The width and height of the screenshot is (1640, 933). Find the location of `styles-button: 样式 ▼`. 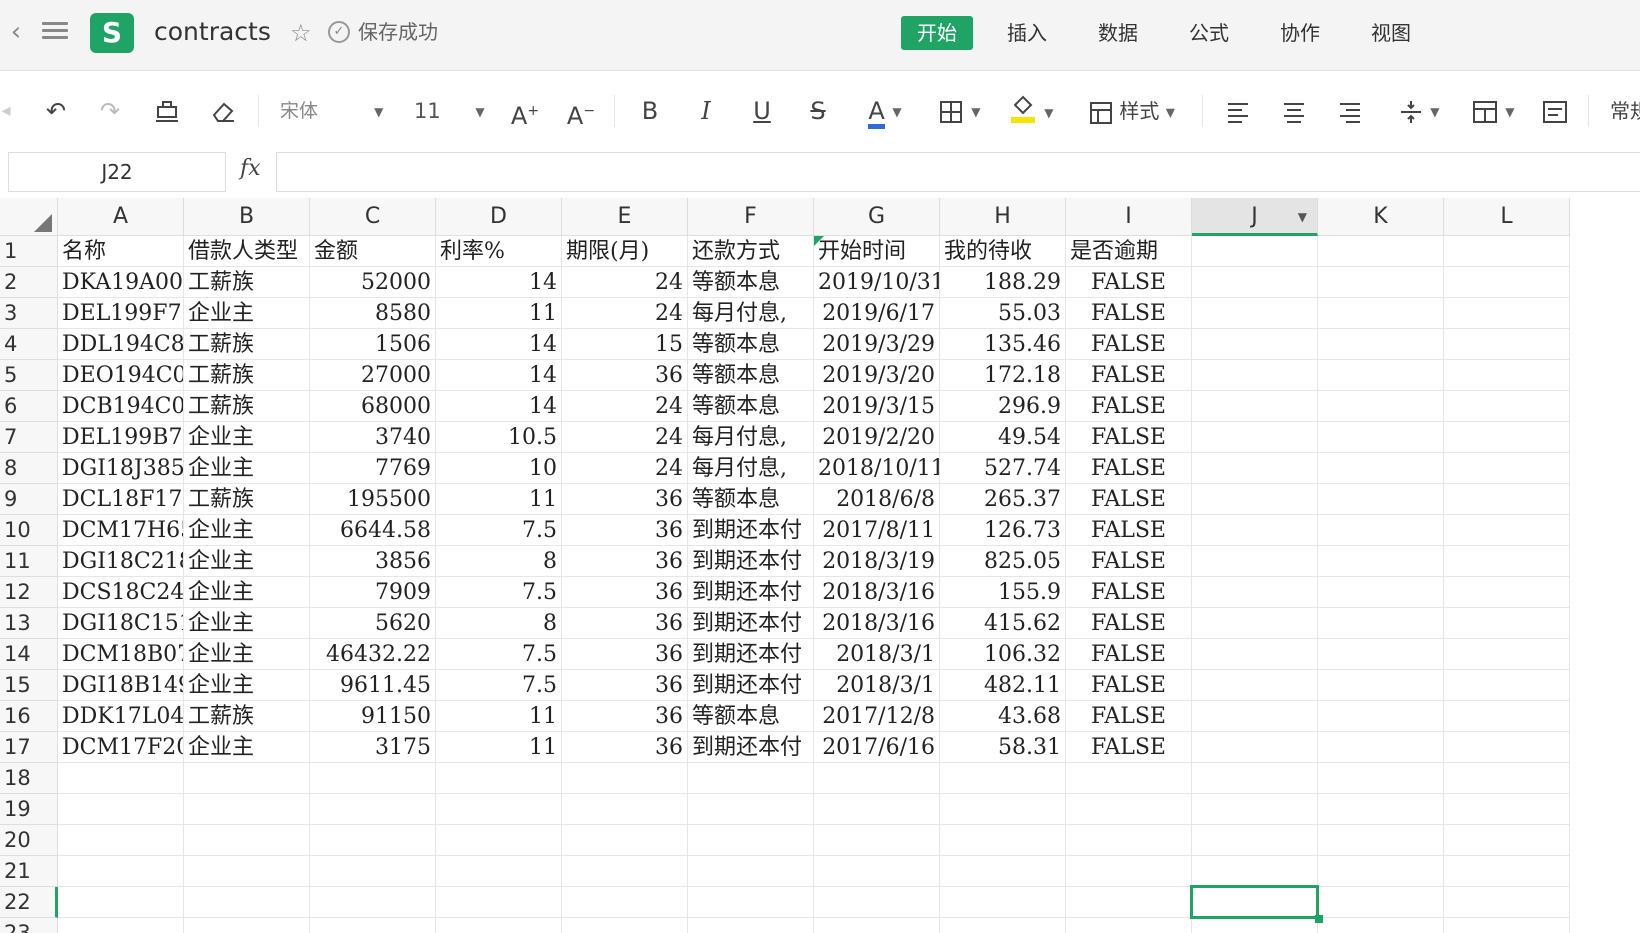

styles-button: 样式 ▼ is located at coordinates (1132, 111).